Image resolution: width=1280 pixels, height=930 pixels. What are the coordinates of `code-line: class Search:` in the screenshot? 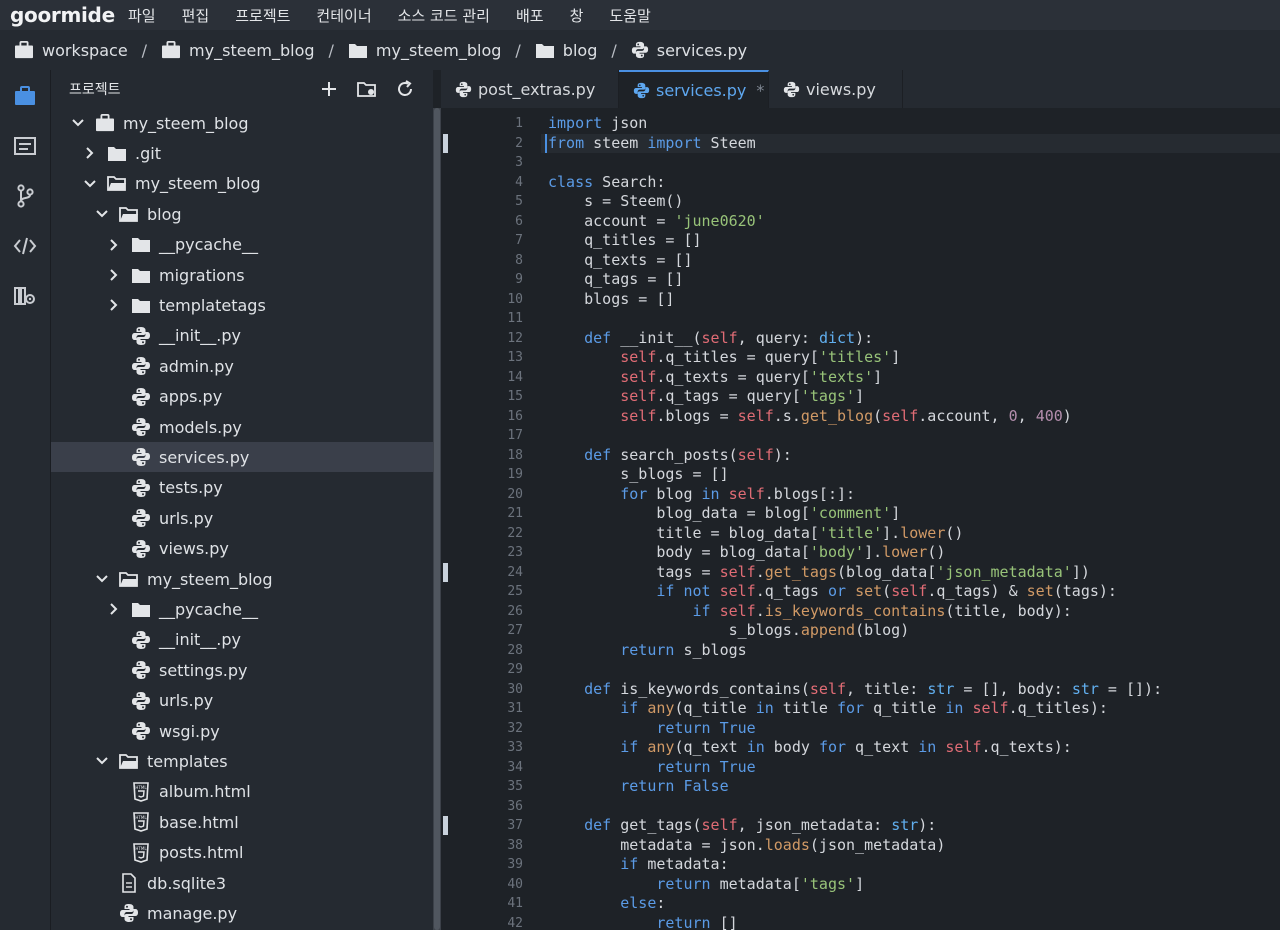 It's located at (606, 183).